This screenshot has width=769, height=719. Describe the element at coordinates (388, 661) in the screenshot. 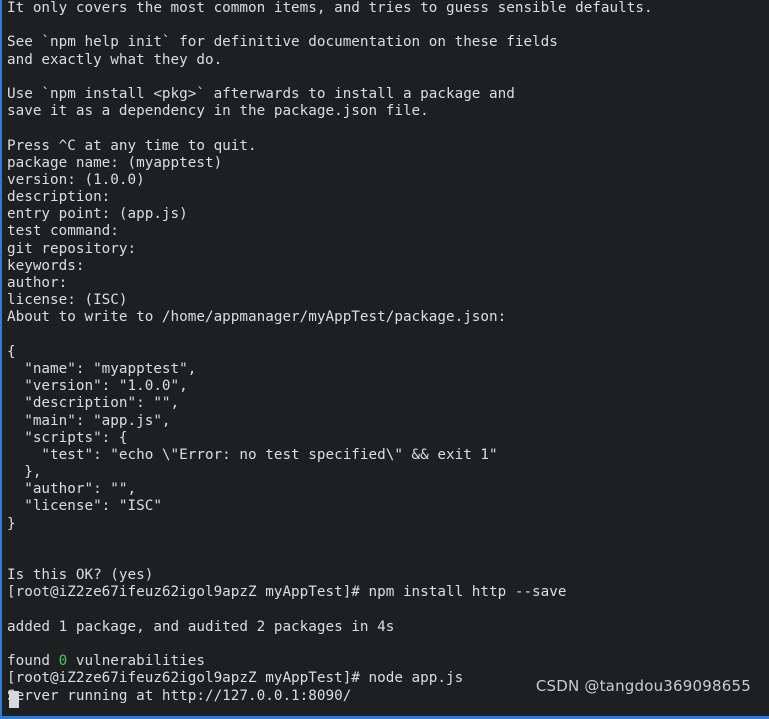

I see `terminal-line: found 0 vulnerabilities` at that location.